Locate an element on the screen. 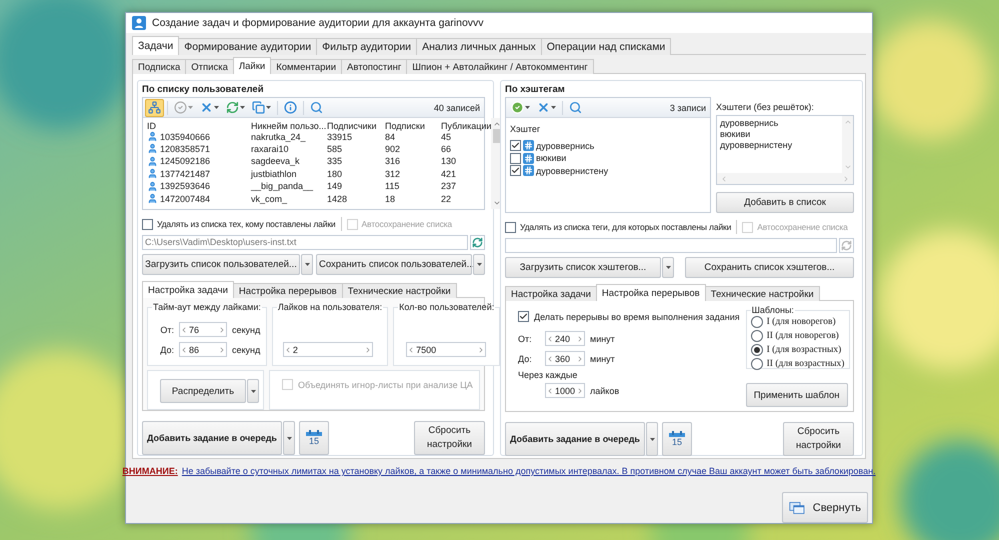  column-header: Подписчики is located at coordinates (352, 126).